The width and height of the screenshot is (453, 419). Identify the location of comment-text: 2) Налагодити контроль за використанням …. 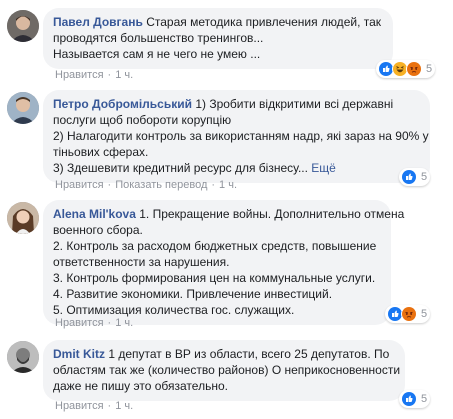
(241, 136).